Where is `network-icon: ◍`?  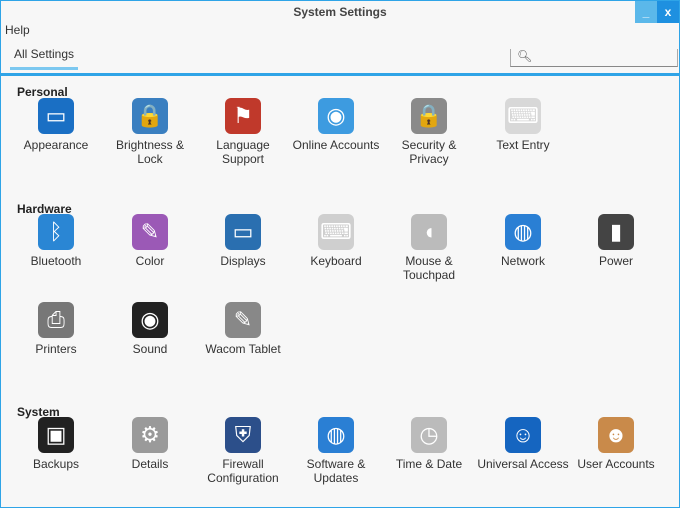
network-icon: ◍ is located at coordinates (523, 232).